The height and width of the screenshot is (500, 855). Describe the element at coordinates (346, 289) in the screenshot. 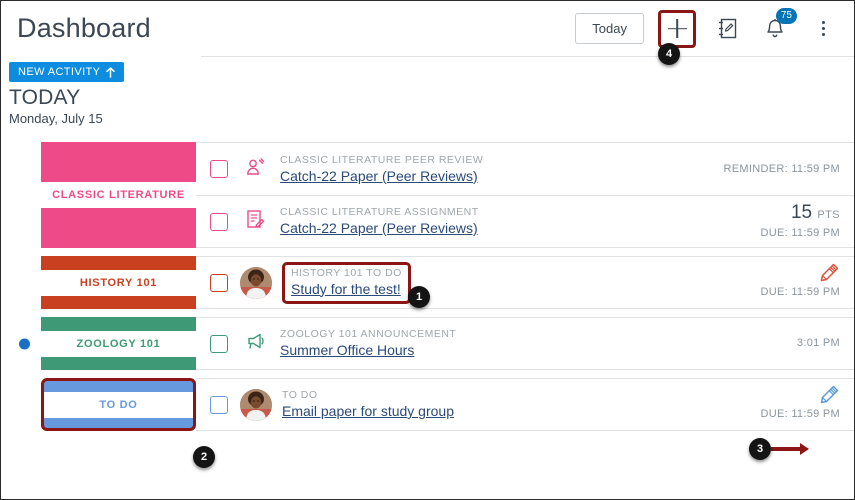

I see `item-title-link: Study for the test!` at that location.